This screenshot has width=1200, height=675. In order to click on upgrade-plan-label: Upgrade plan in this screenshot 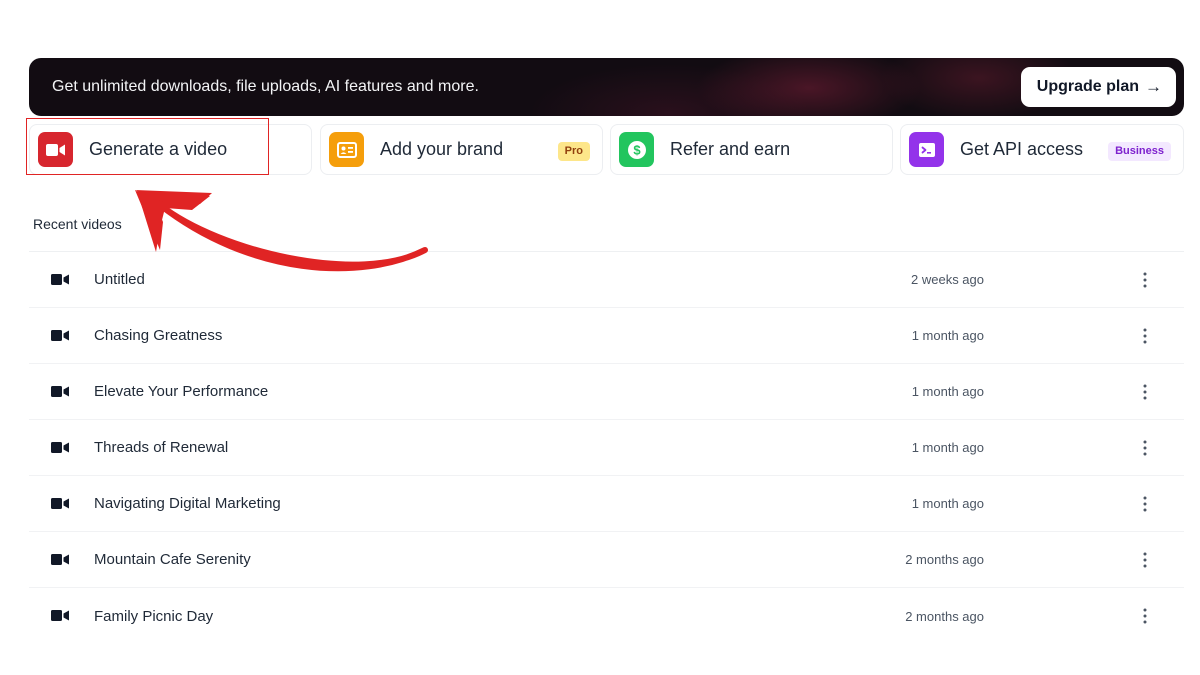, I will do `click(1087, 86)`.